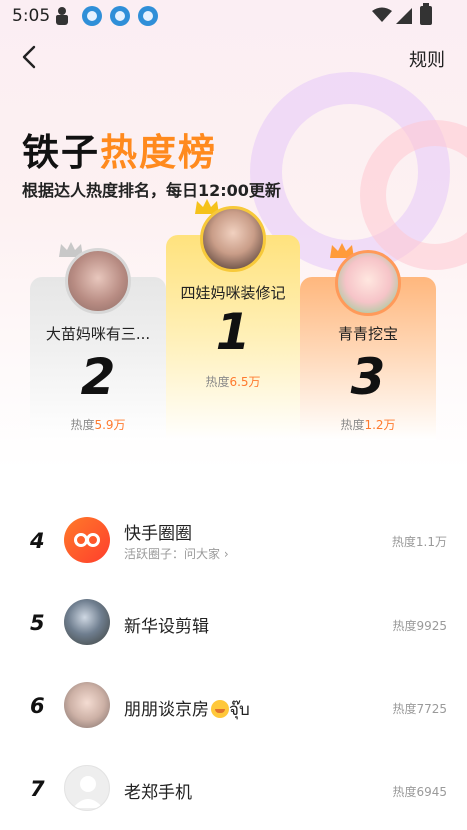 The width and height of the screenshot is (467, 830). I want to click on podium-heat-1: 热度6.5万, so click(233, 381).